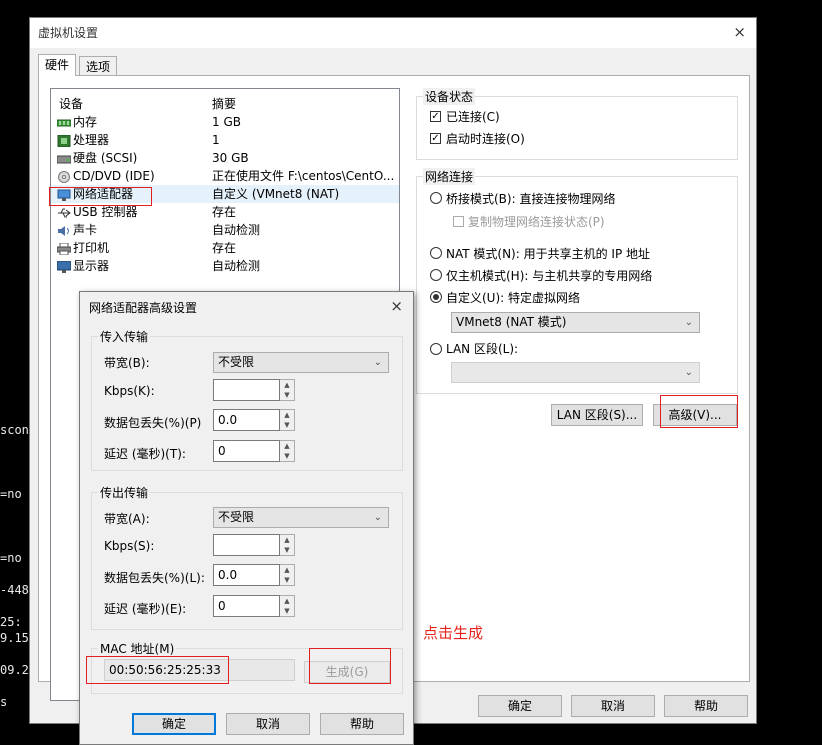 The image size is (822, 745). I want to click on device-column-header: 设备, so click(71, 103).